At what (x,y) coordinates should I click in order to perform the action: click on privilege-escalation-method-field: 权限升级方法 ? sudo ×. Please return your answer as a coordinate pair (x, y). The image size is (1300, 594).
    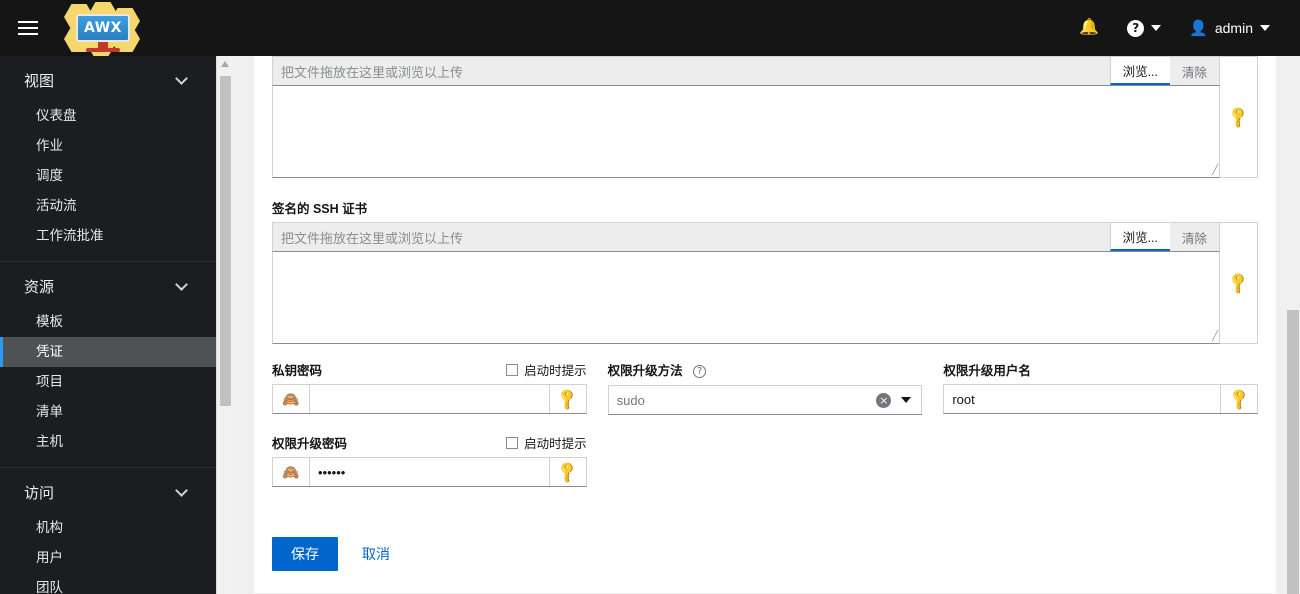
    Looking at the image, I should click on (765, 387).